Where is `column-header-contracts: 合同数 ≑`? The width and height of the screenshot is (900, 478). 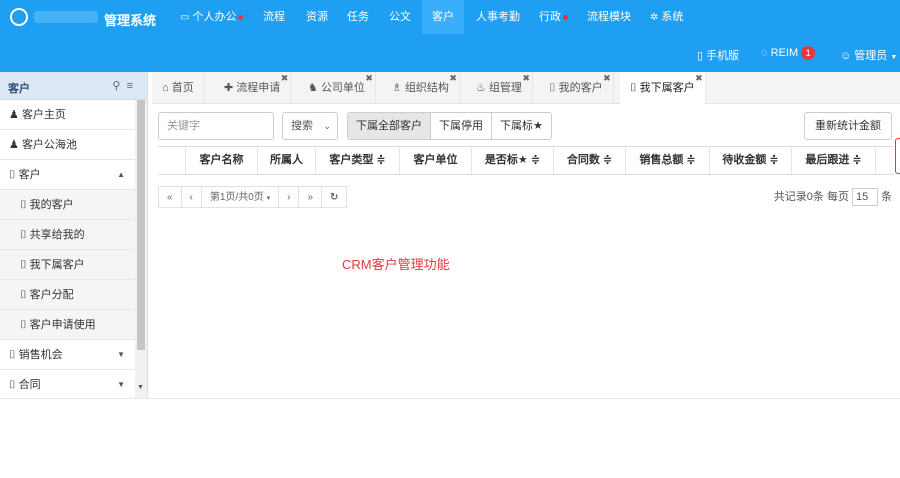 column-header-contracts: 合同数 ≑ is located at coordinates (590, 160).